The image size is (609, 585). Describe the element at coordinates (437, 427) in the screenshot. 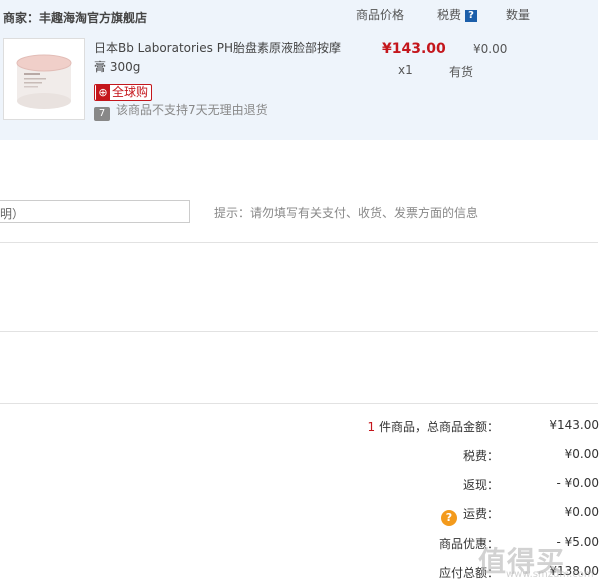

I see `items-total-label: 件商品，总商品金额：` at that location.